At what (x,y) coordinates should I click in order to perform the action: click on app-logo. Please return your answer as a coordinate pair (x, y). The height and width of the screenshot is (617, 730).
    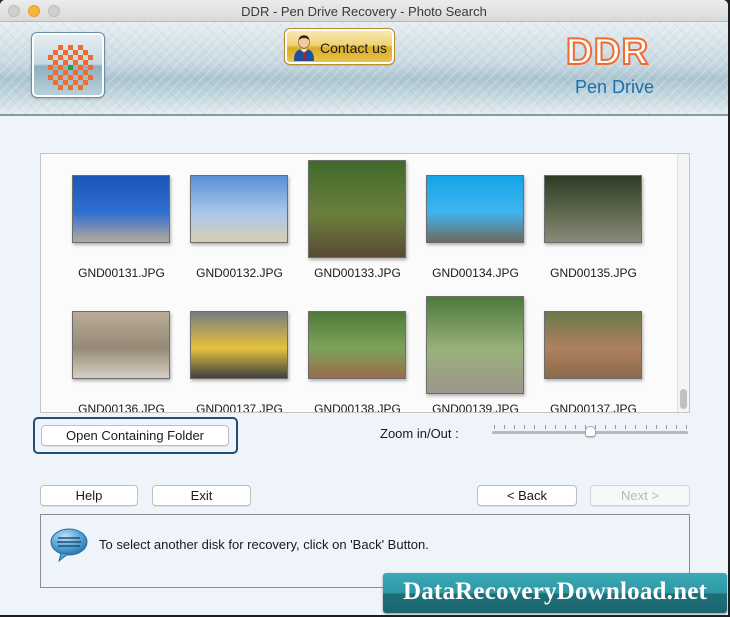
    Looking at the image, I should click on (68, 65).